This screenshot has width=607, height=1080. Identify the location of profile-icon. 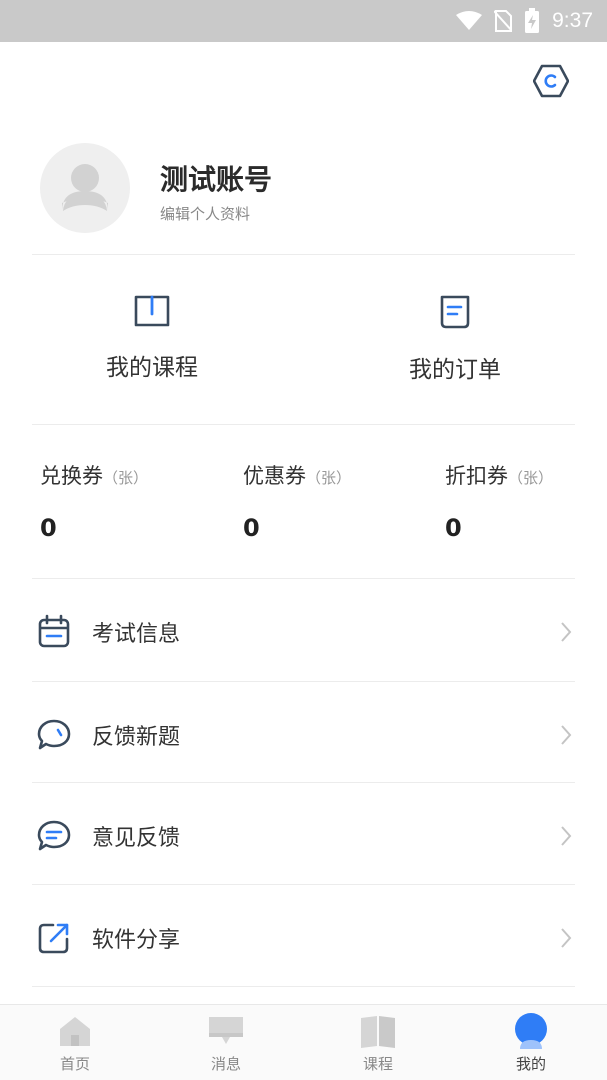
(531, 1031).